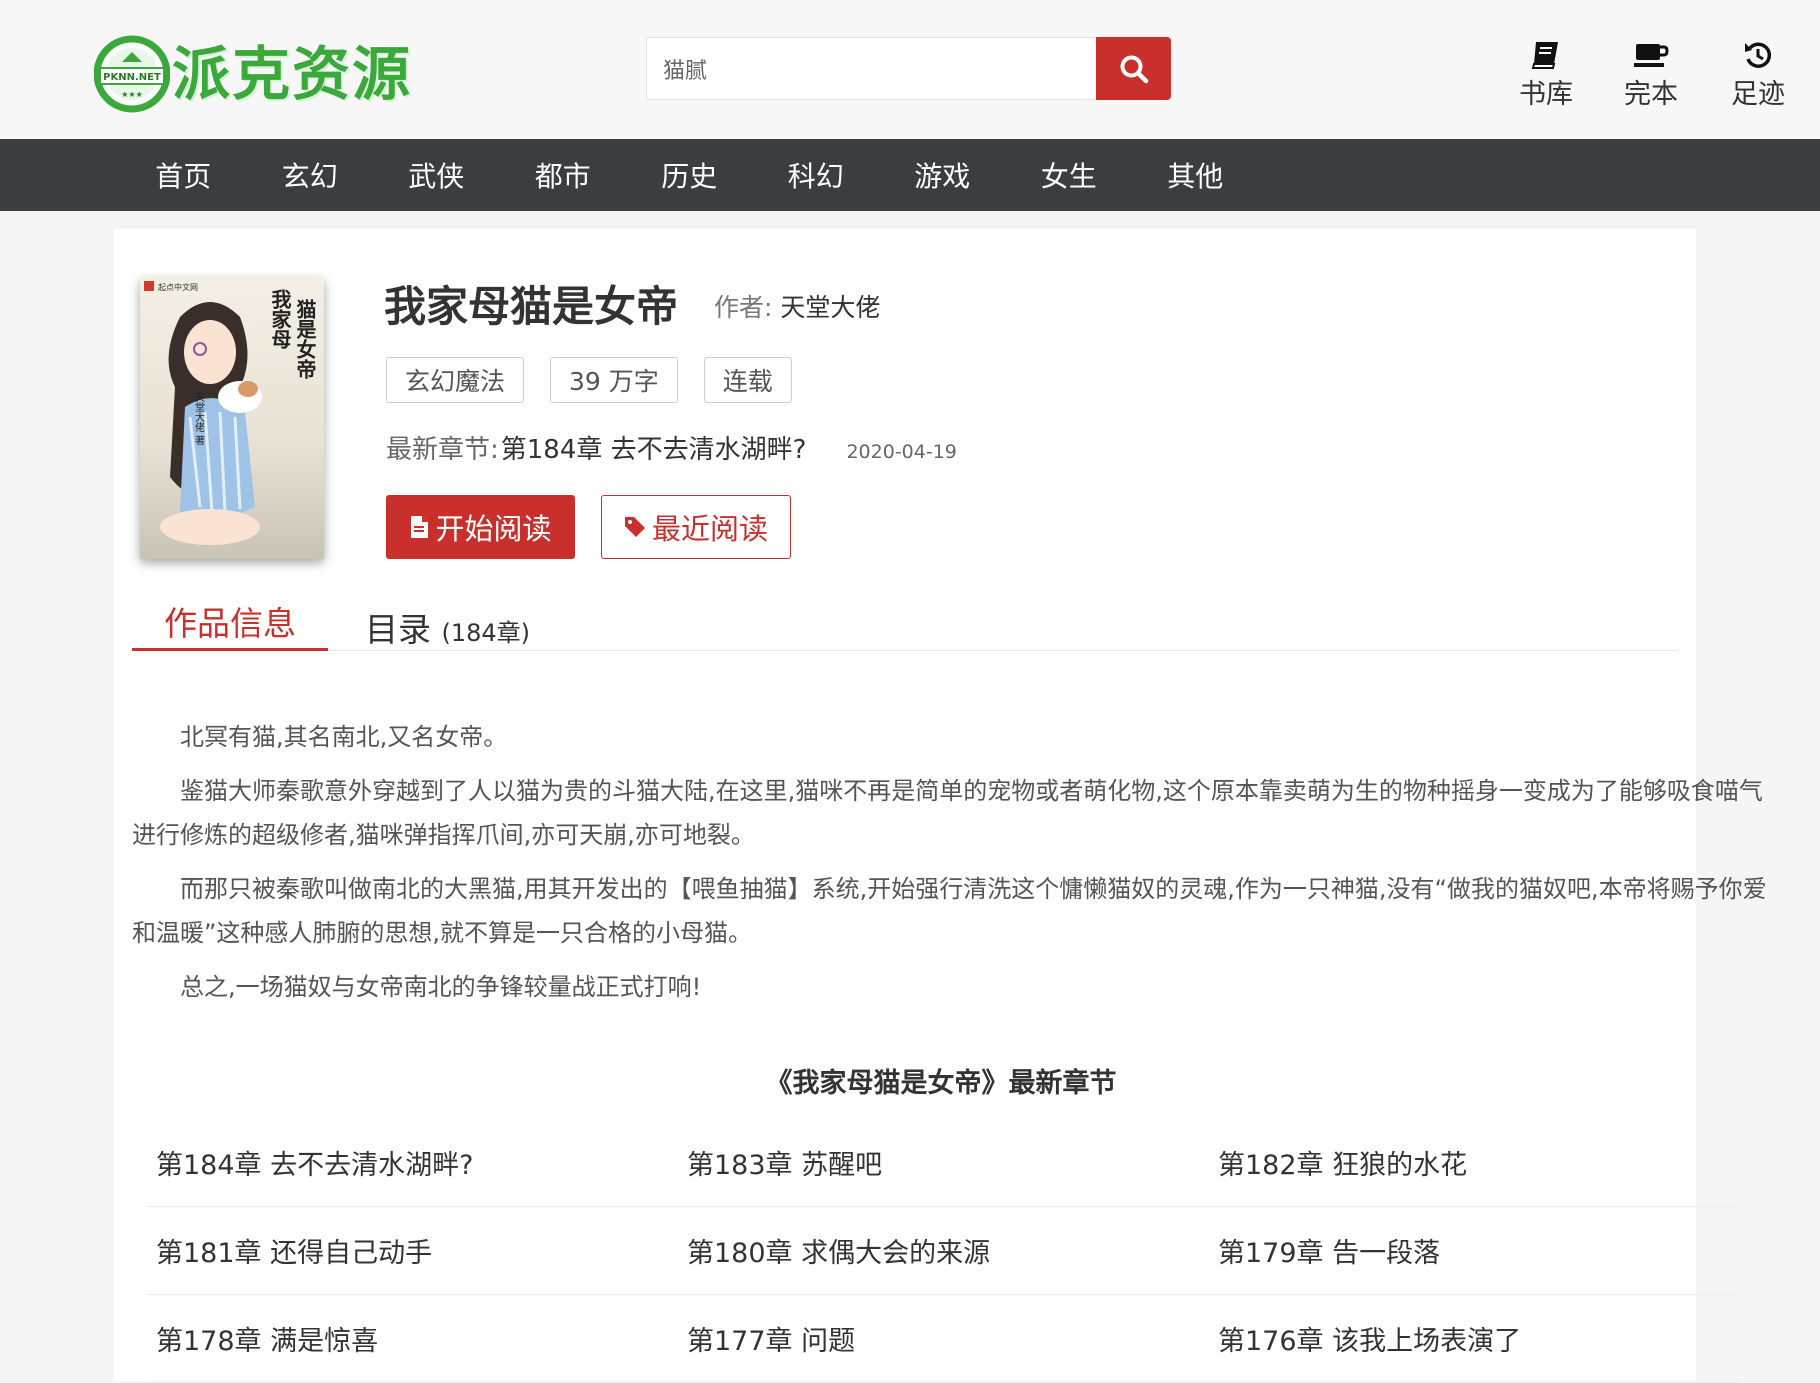 Image resolution: width=1820 pixels, height=1383 pixels. What do you see at coordinates (398, 629) in the screenshot?
I see `tab-toc-label: 目录` at bounding box center [398, 629].